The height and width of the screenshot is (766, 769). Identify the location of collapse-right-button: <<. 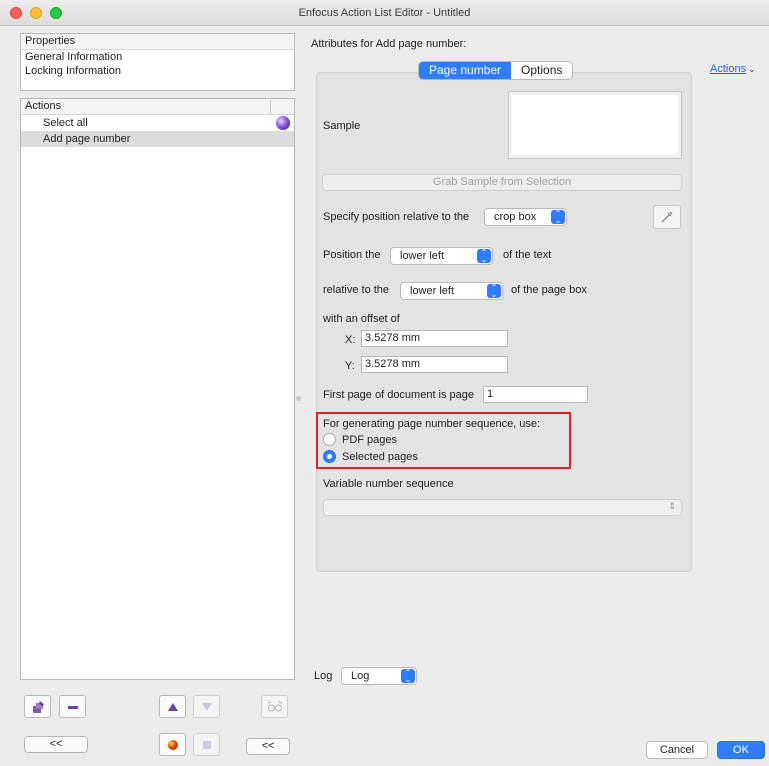
(268, 746).